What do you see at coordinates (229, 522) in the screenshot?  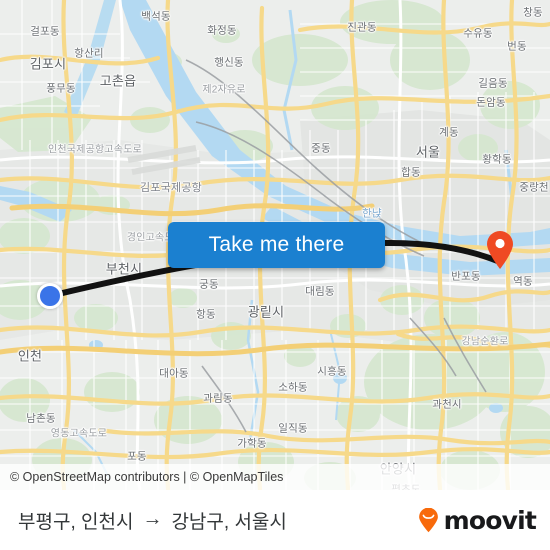 I see `trip-destination: 강남구, 서울시` at bounding box center [229, 522].